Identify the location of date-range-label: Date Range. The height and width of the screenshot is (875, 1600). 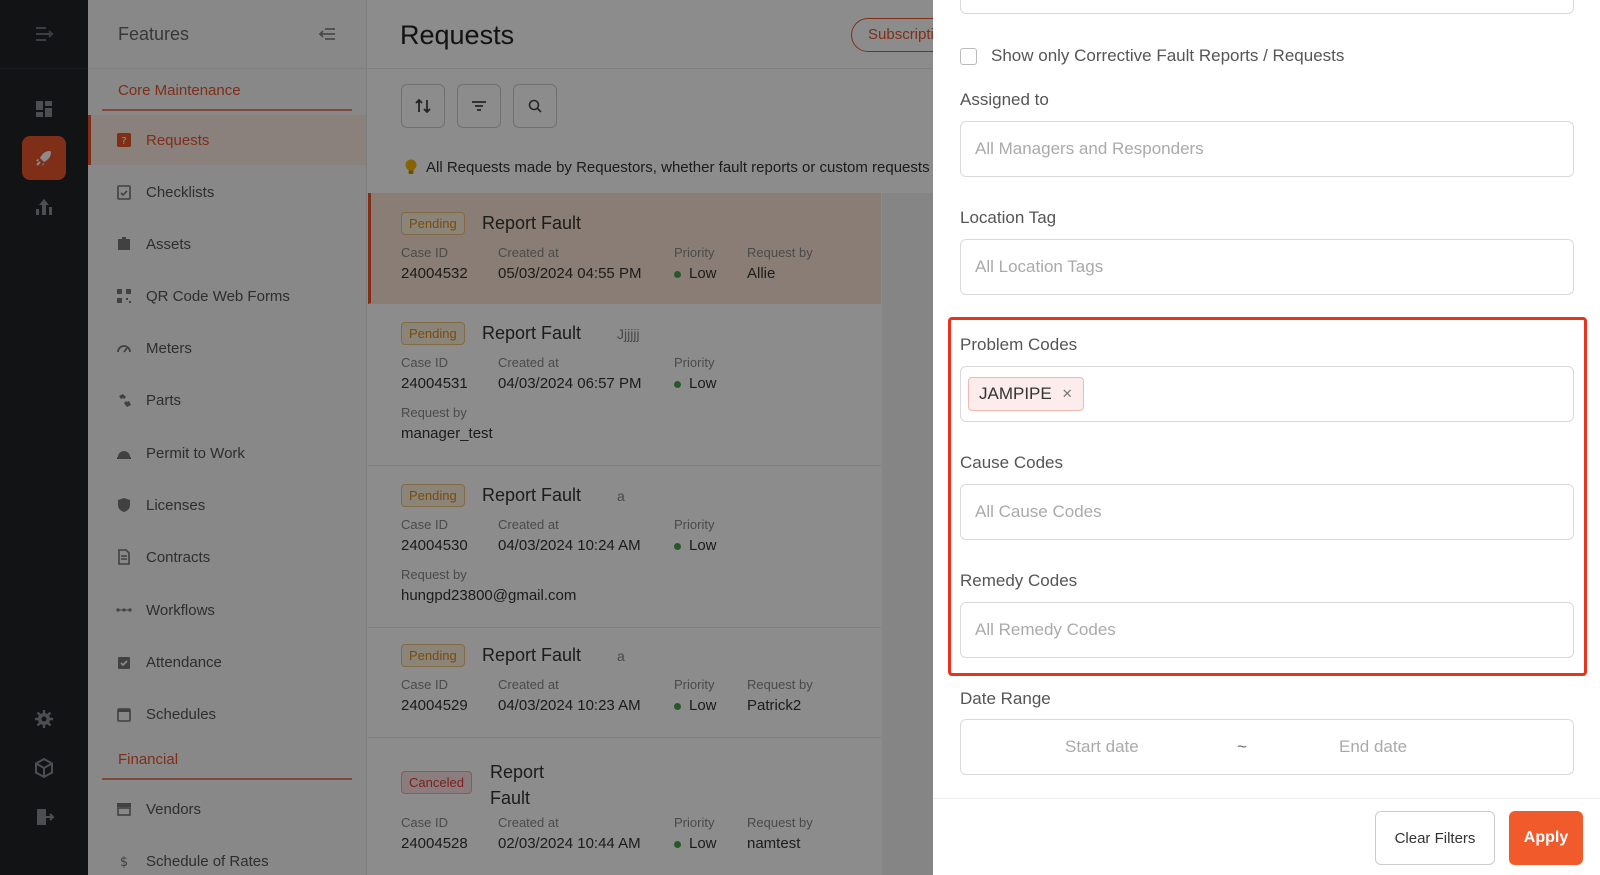
(1005, 698).